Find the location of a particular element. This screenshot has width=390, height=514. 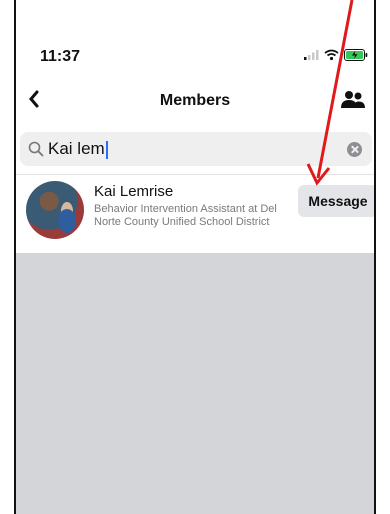

search-bar: Kai lem is located at coordinates (196, 149).